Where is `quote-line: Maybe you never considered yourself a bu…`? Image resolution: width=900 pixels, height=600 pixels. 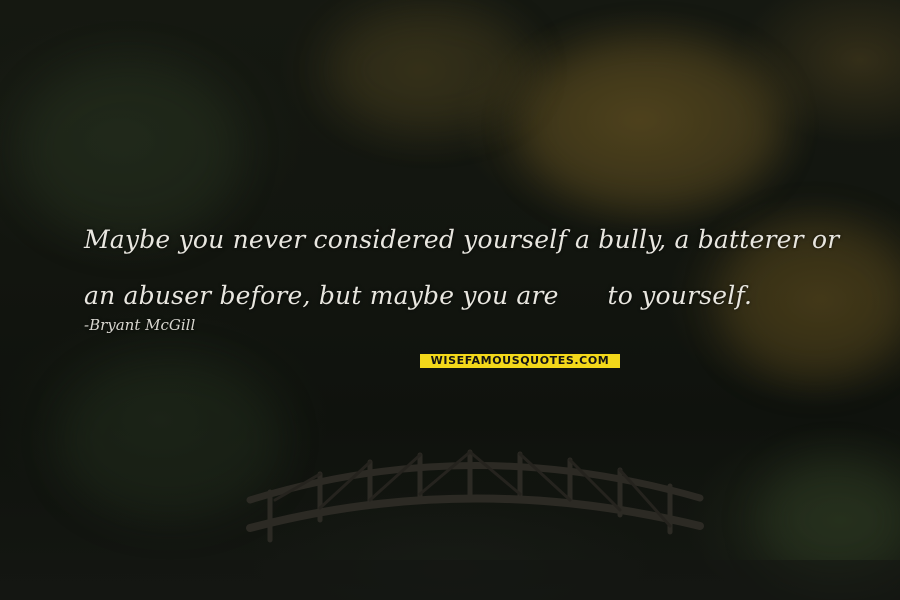
quote-line: Maybe you never considered yourself a bu… is located at coordinates (462, 239).